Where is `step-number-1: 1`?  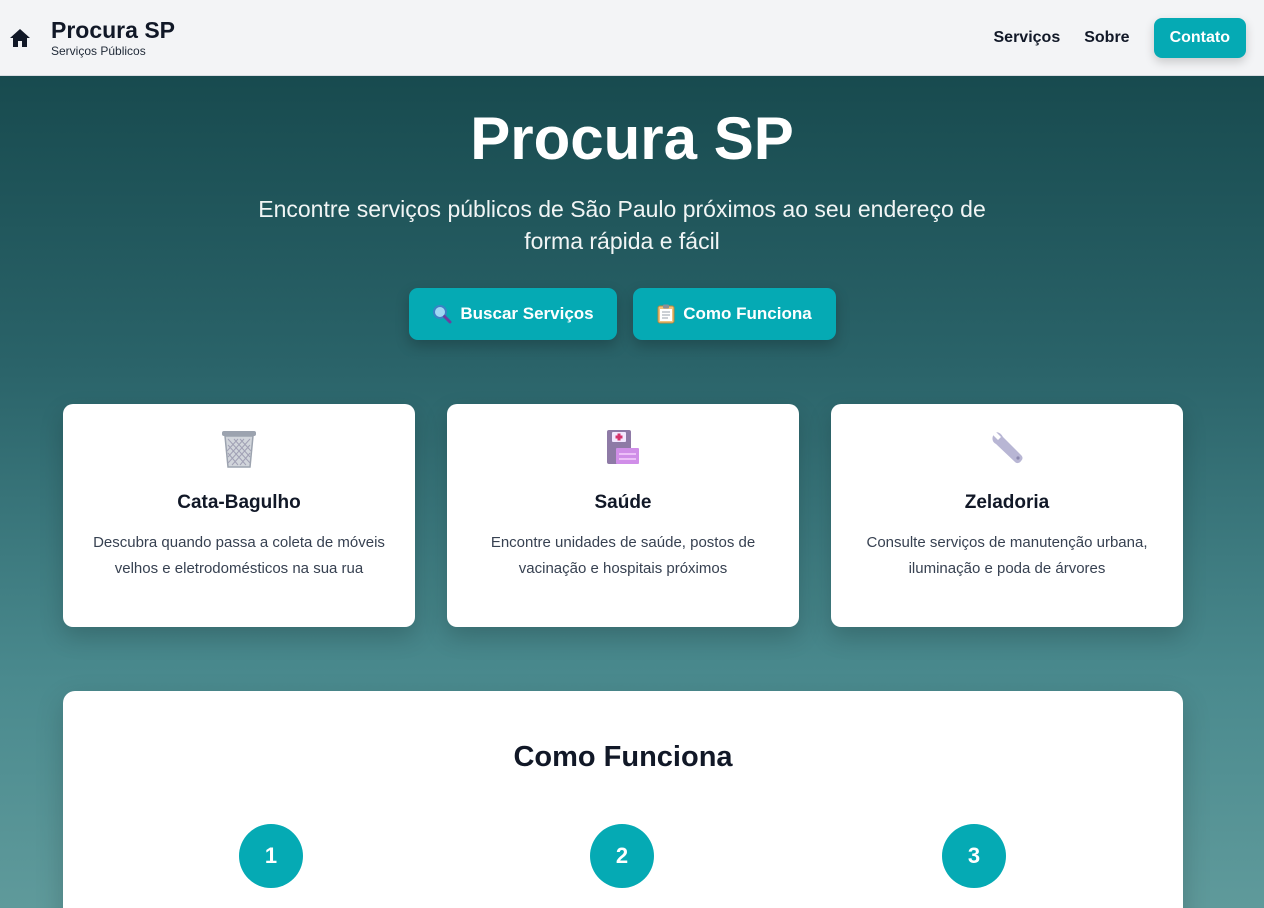 step-number-1: 1 is located at coordinates (271, 856).